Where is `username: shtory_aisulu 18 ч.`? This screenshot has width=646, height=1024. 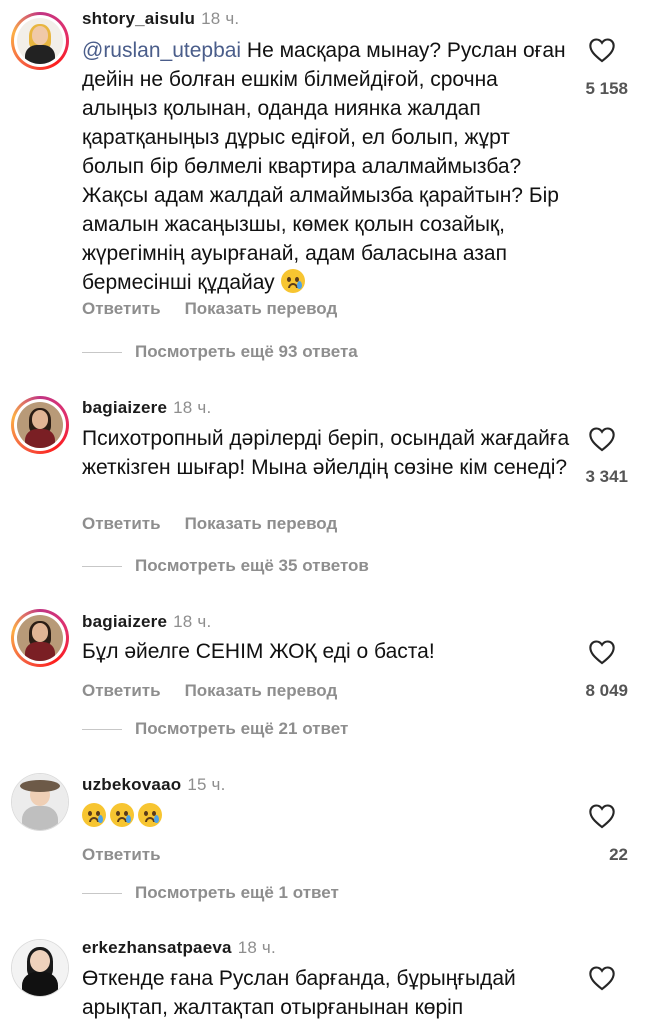
username: shtory_aisulu 18 ч. is located at coordinates (160, 19).